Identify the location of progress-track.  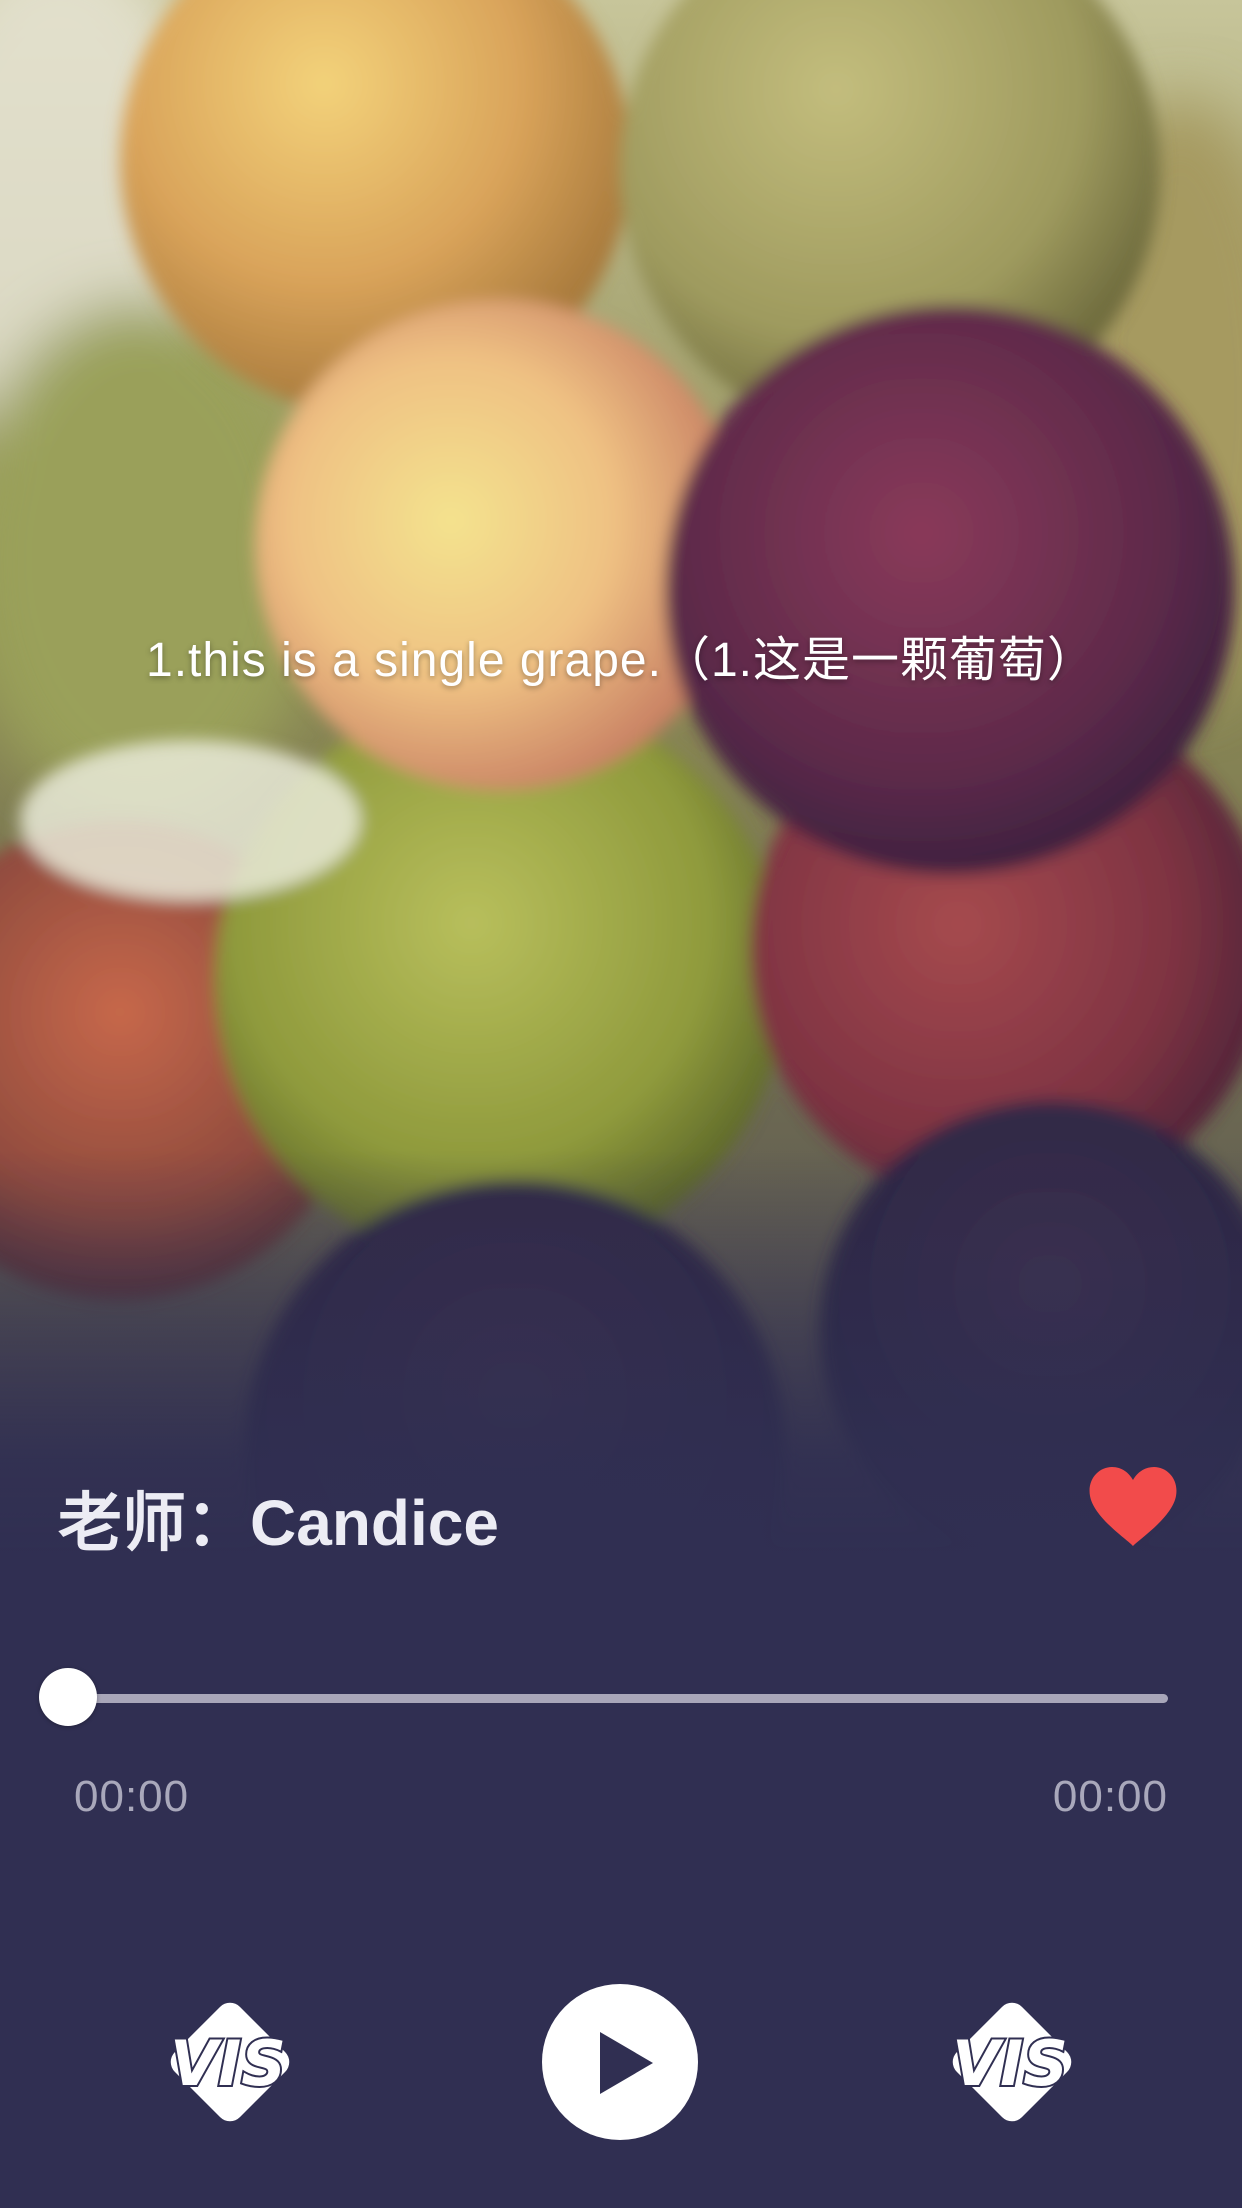
(618, 1698).